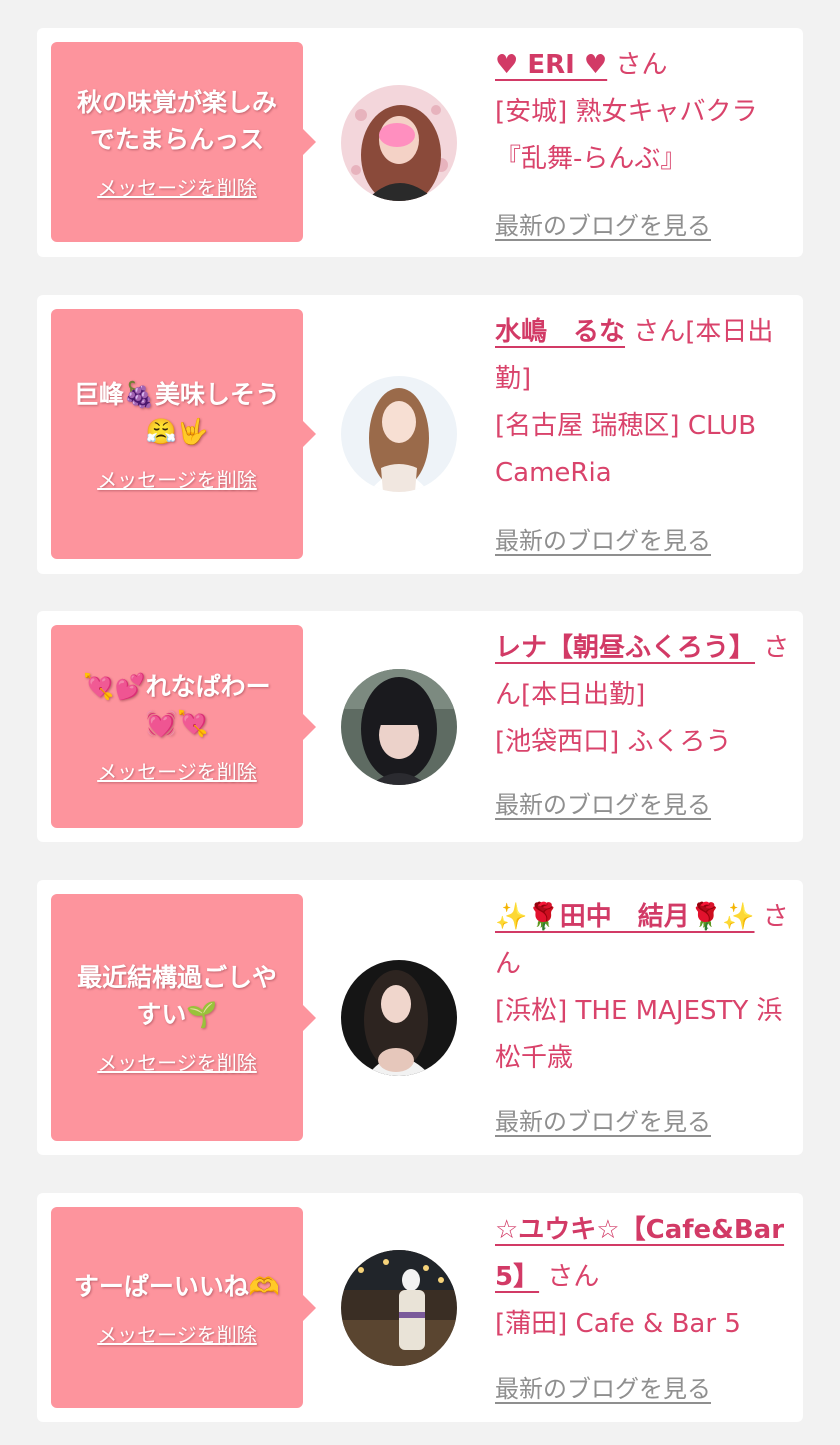 This screenshot has height=1445, width=840. I want to click on message-text: 最近結構過ごしや すい🌱, so click(177, 996).